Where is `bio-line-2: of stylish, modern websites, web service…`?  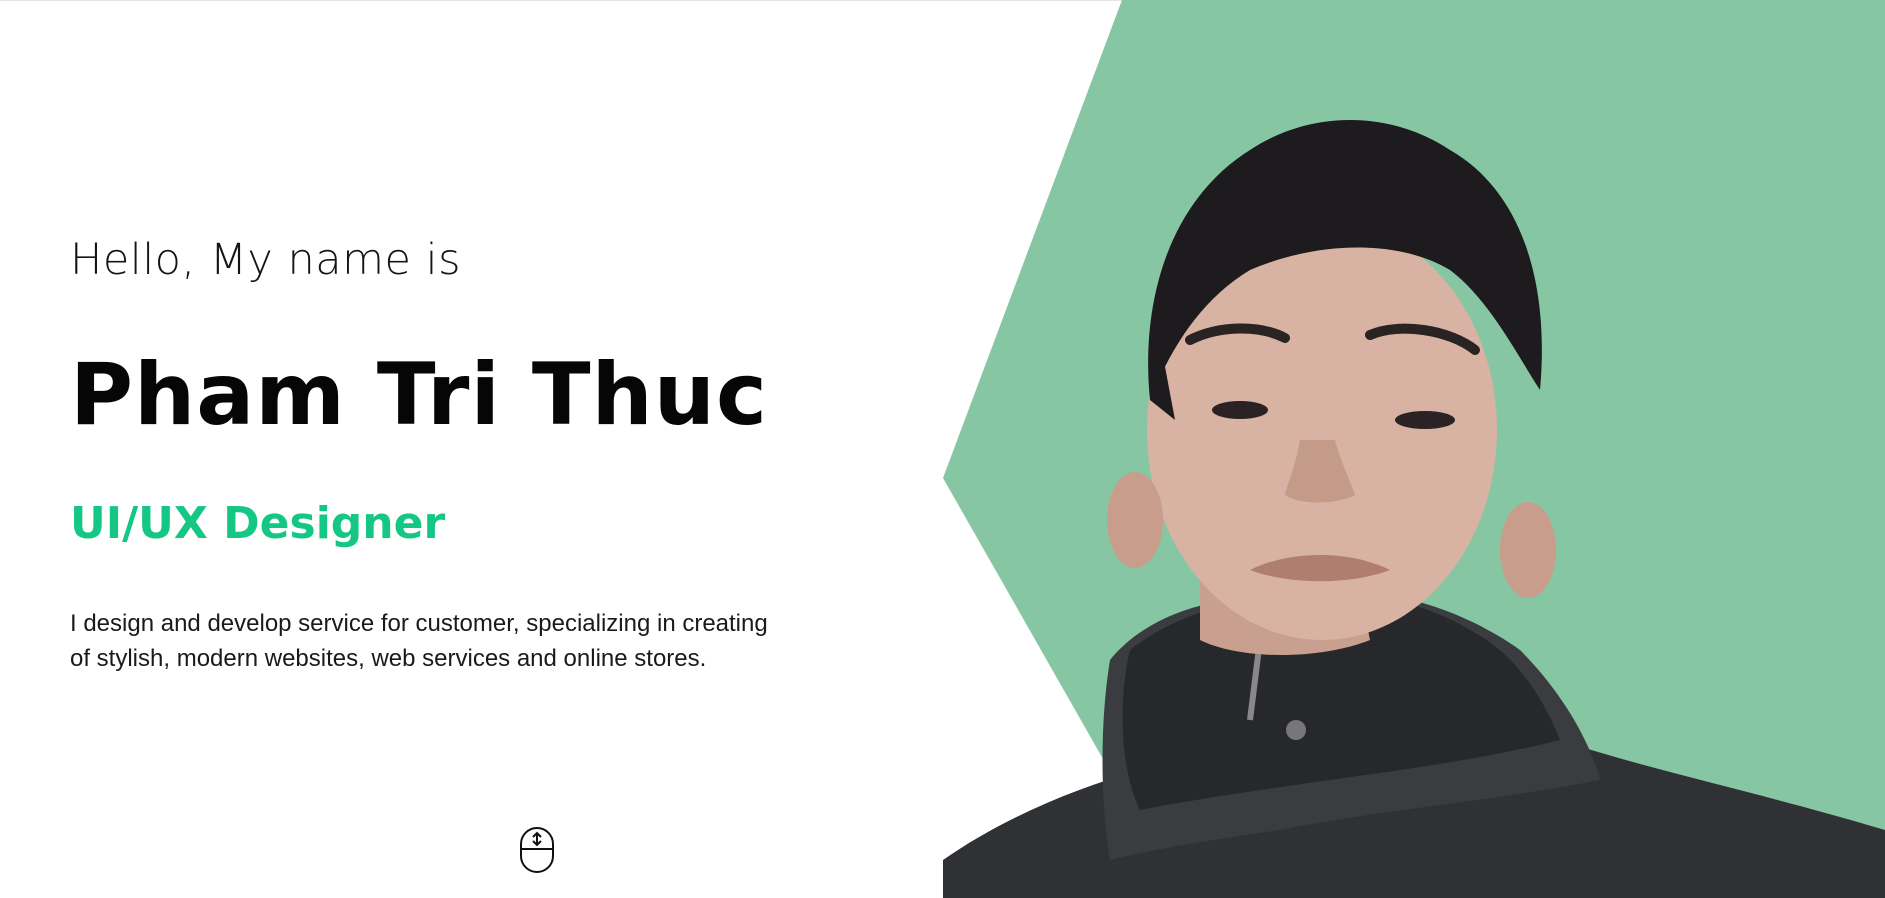 bio-line-2: of stylish, modern websites, web service… is located at coordinates (388, 658).